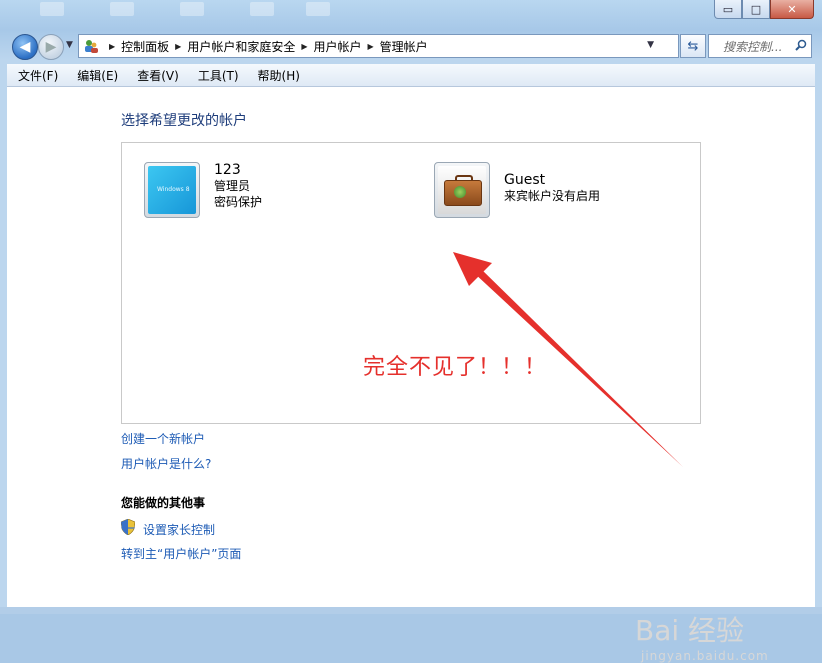  I want to click on control-panel-icon, so click(91, 46).